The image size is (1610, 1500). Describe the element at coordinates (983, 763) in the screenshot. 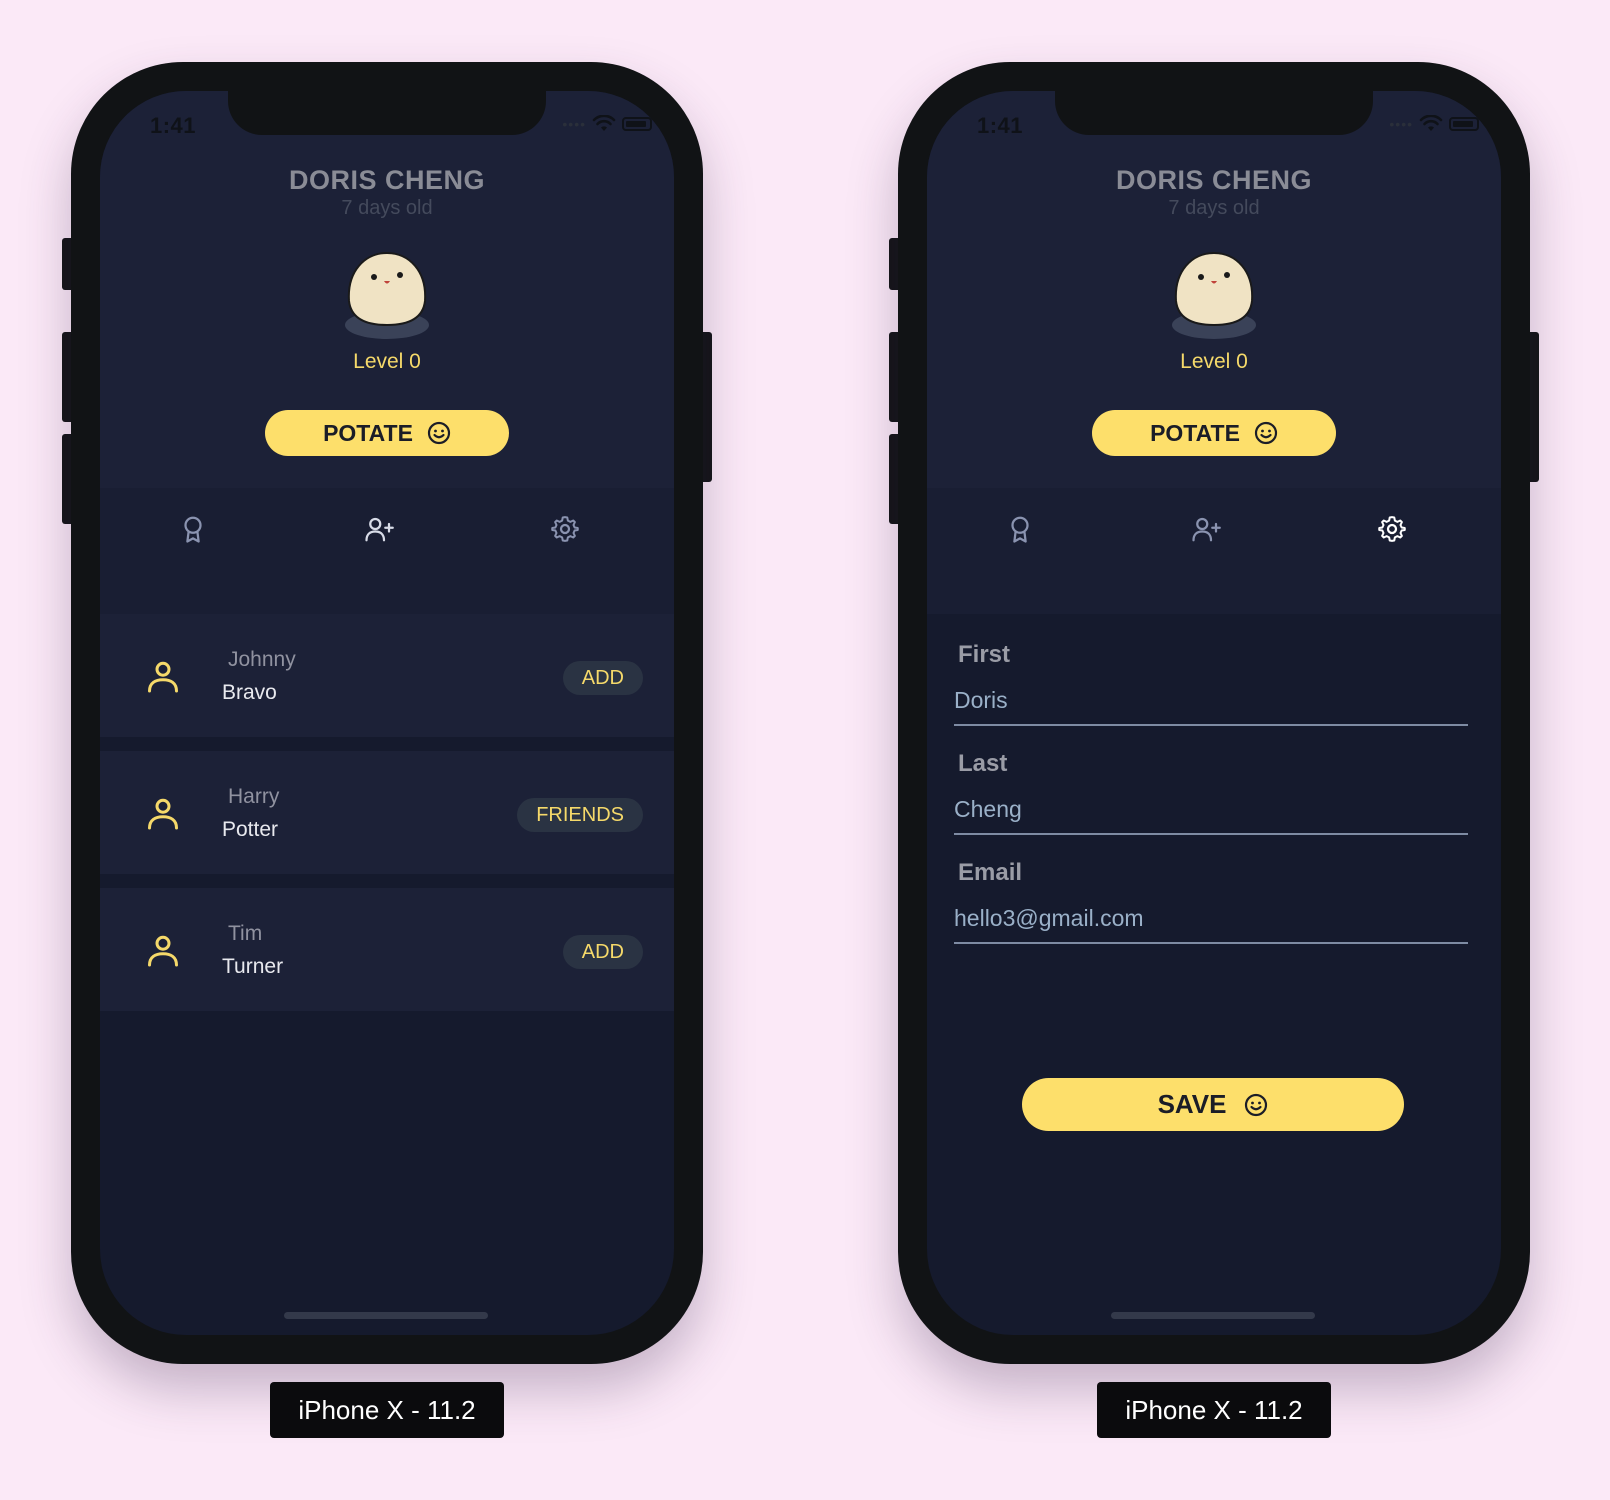

I see `last-name-label: Last` at that location.